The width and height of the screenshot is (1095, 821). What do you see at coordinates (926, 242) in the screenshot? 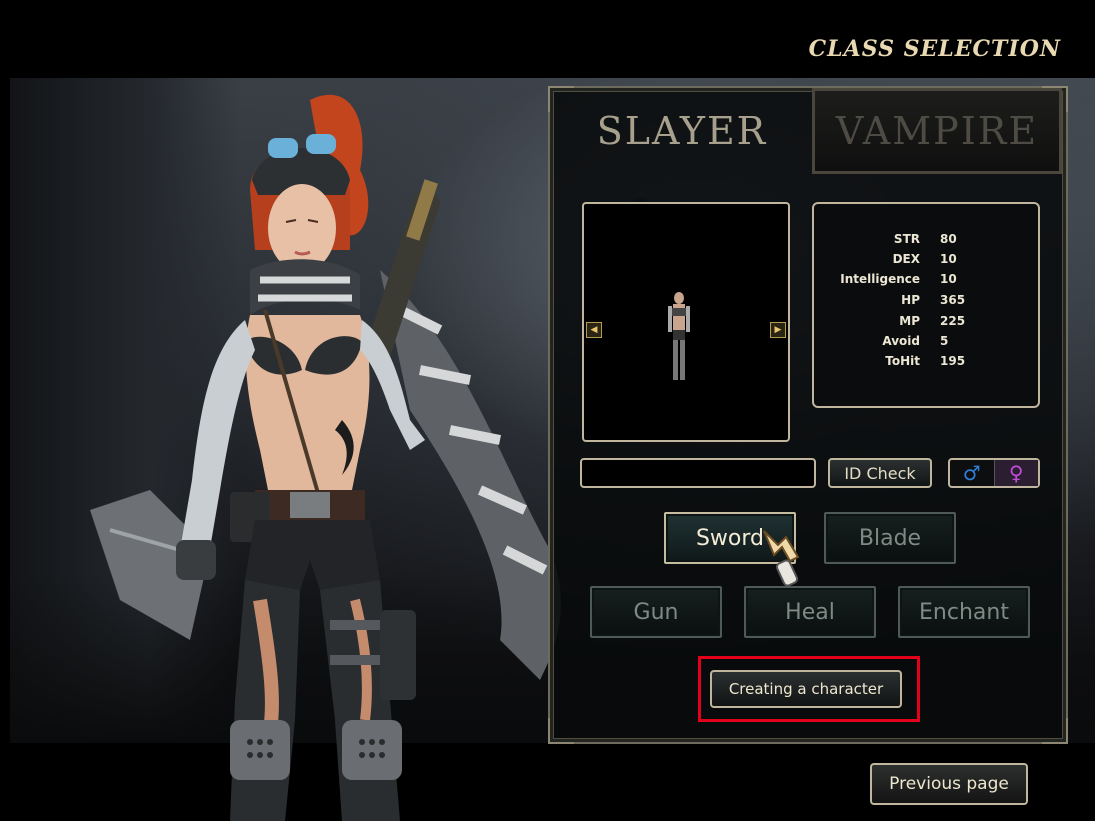
I see `stat-row: STR 80` at bounding box center [926, 242].